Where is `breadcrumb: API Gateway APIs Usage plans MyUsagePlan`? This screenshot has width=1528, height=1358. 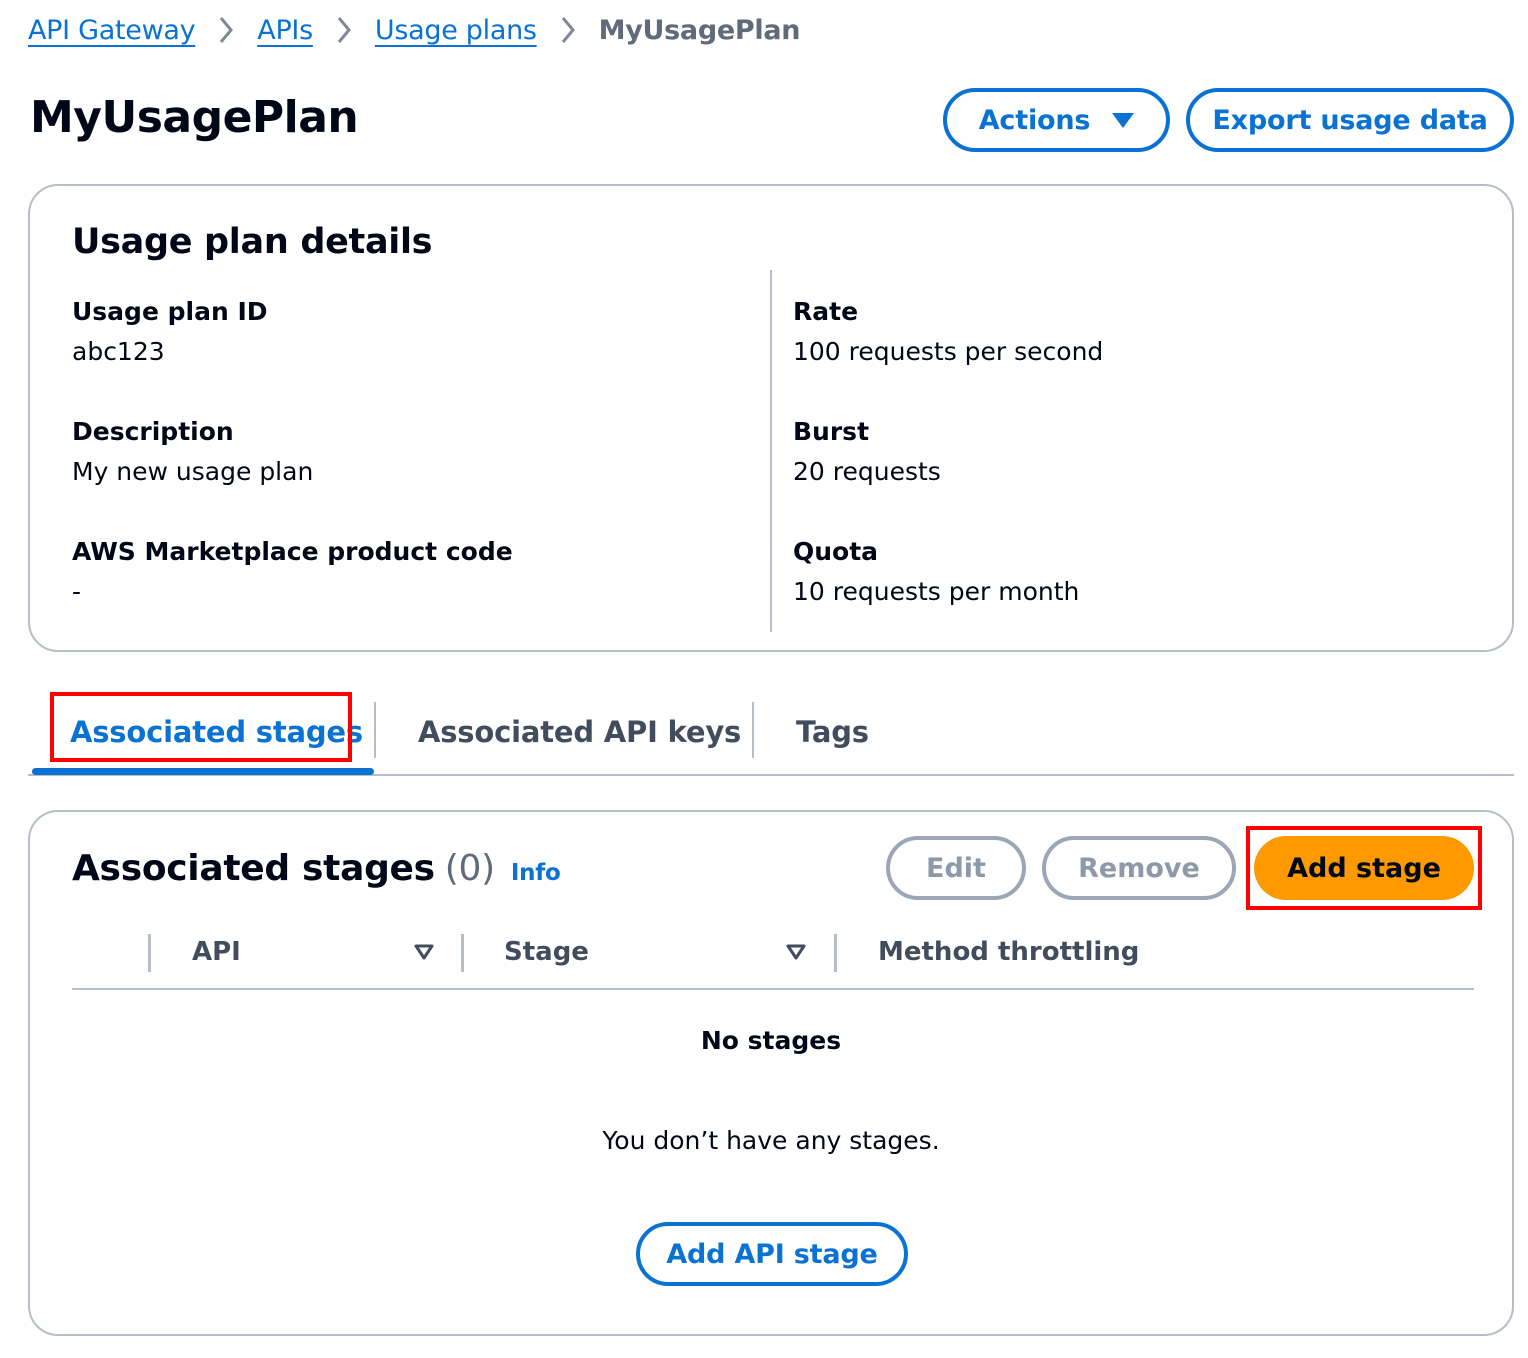
breadcrumb: API Gateway APIs Usage plans MyUsagePlan is located at coordinates (414, 30).